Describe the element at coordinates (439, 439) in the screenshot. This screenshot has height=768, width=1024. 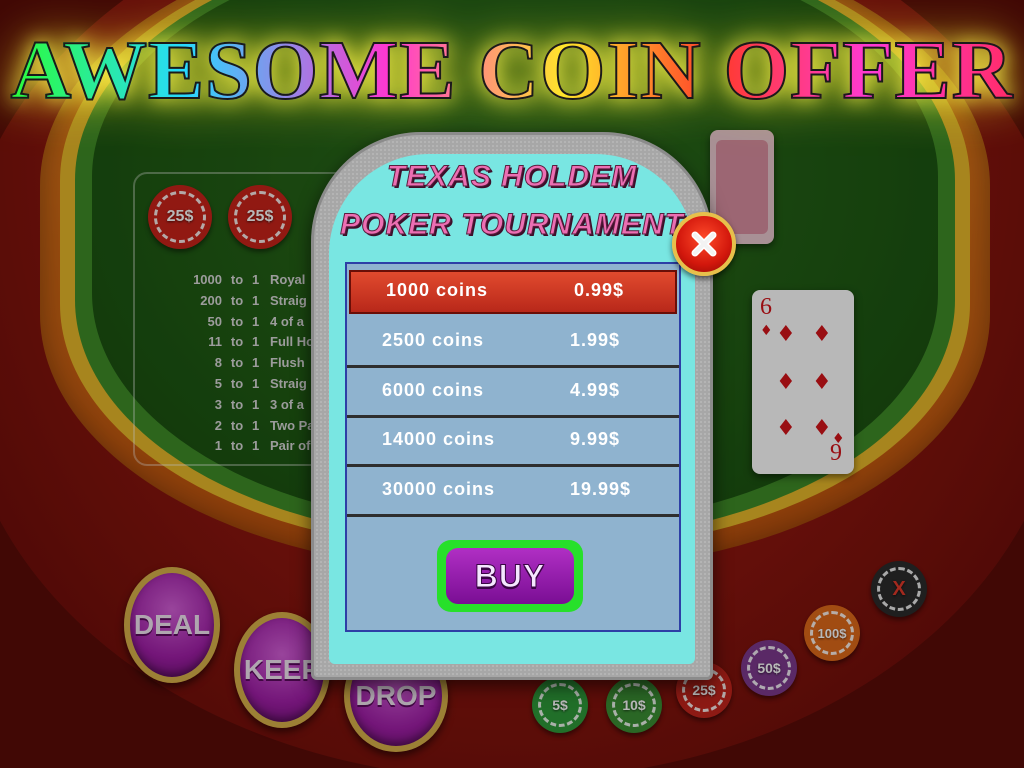
I see `offer-coins: 14000 coins` at that location.